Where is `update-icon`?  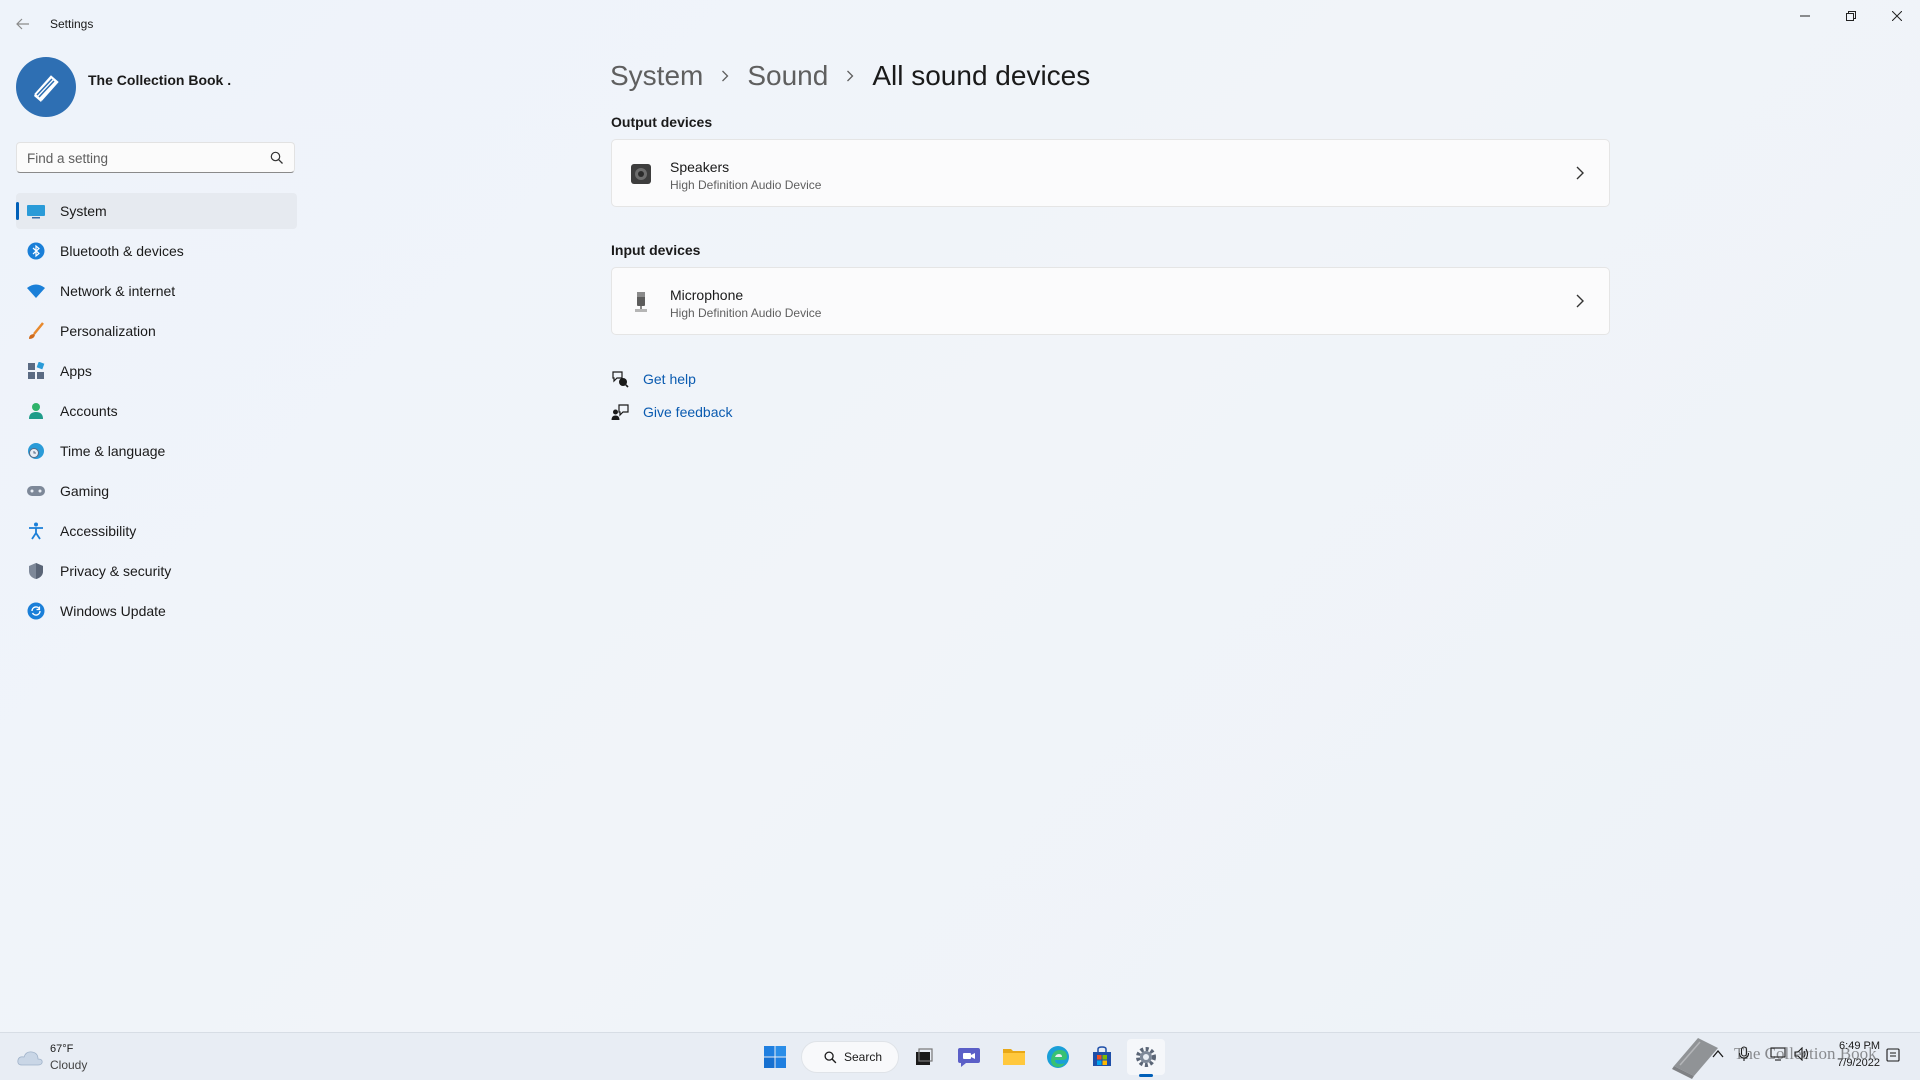 update-icon is located at coordinates (36, 611).